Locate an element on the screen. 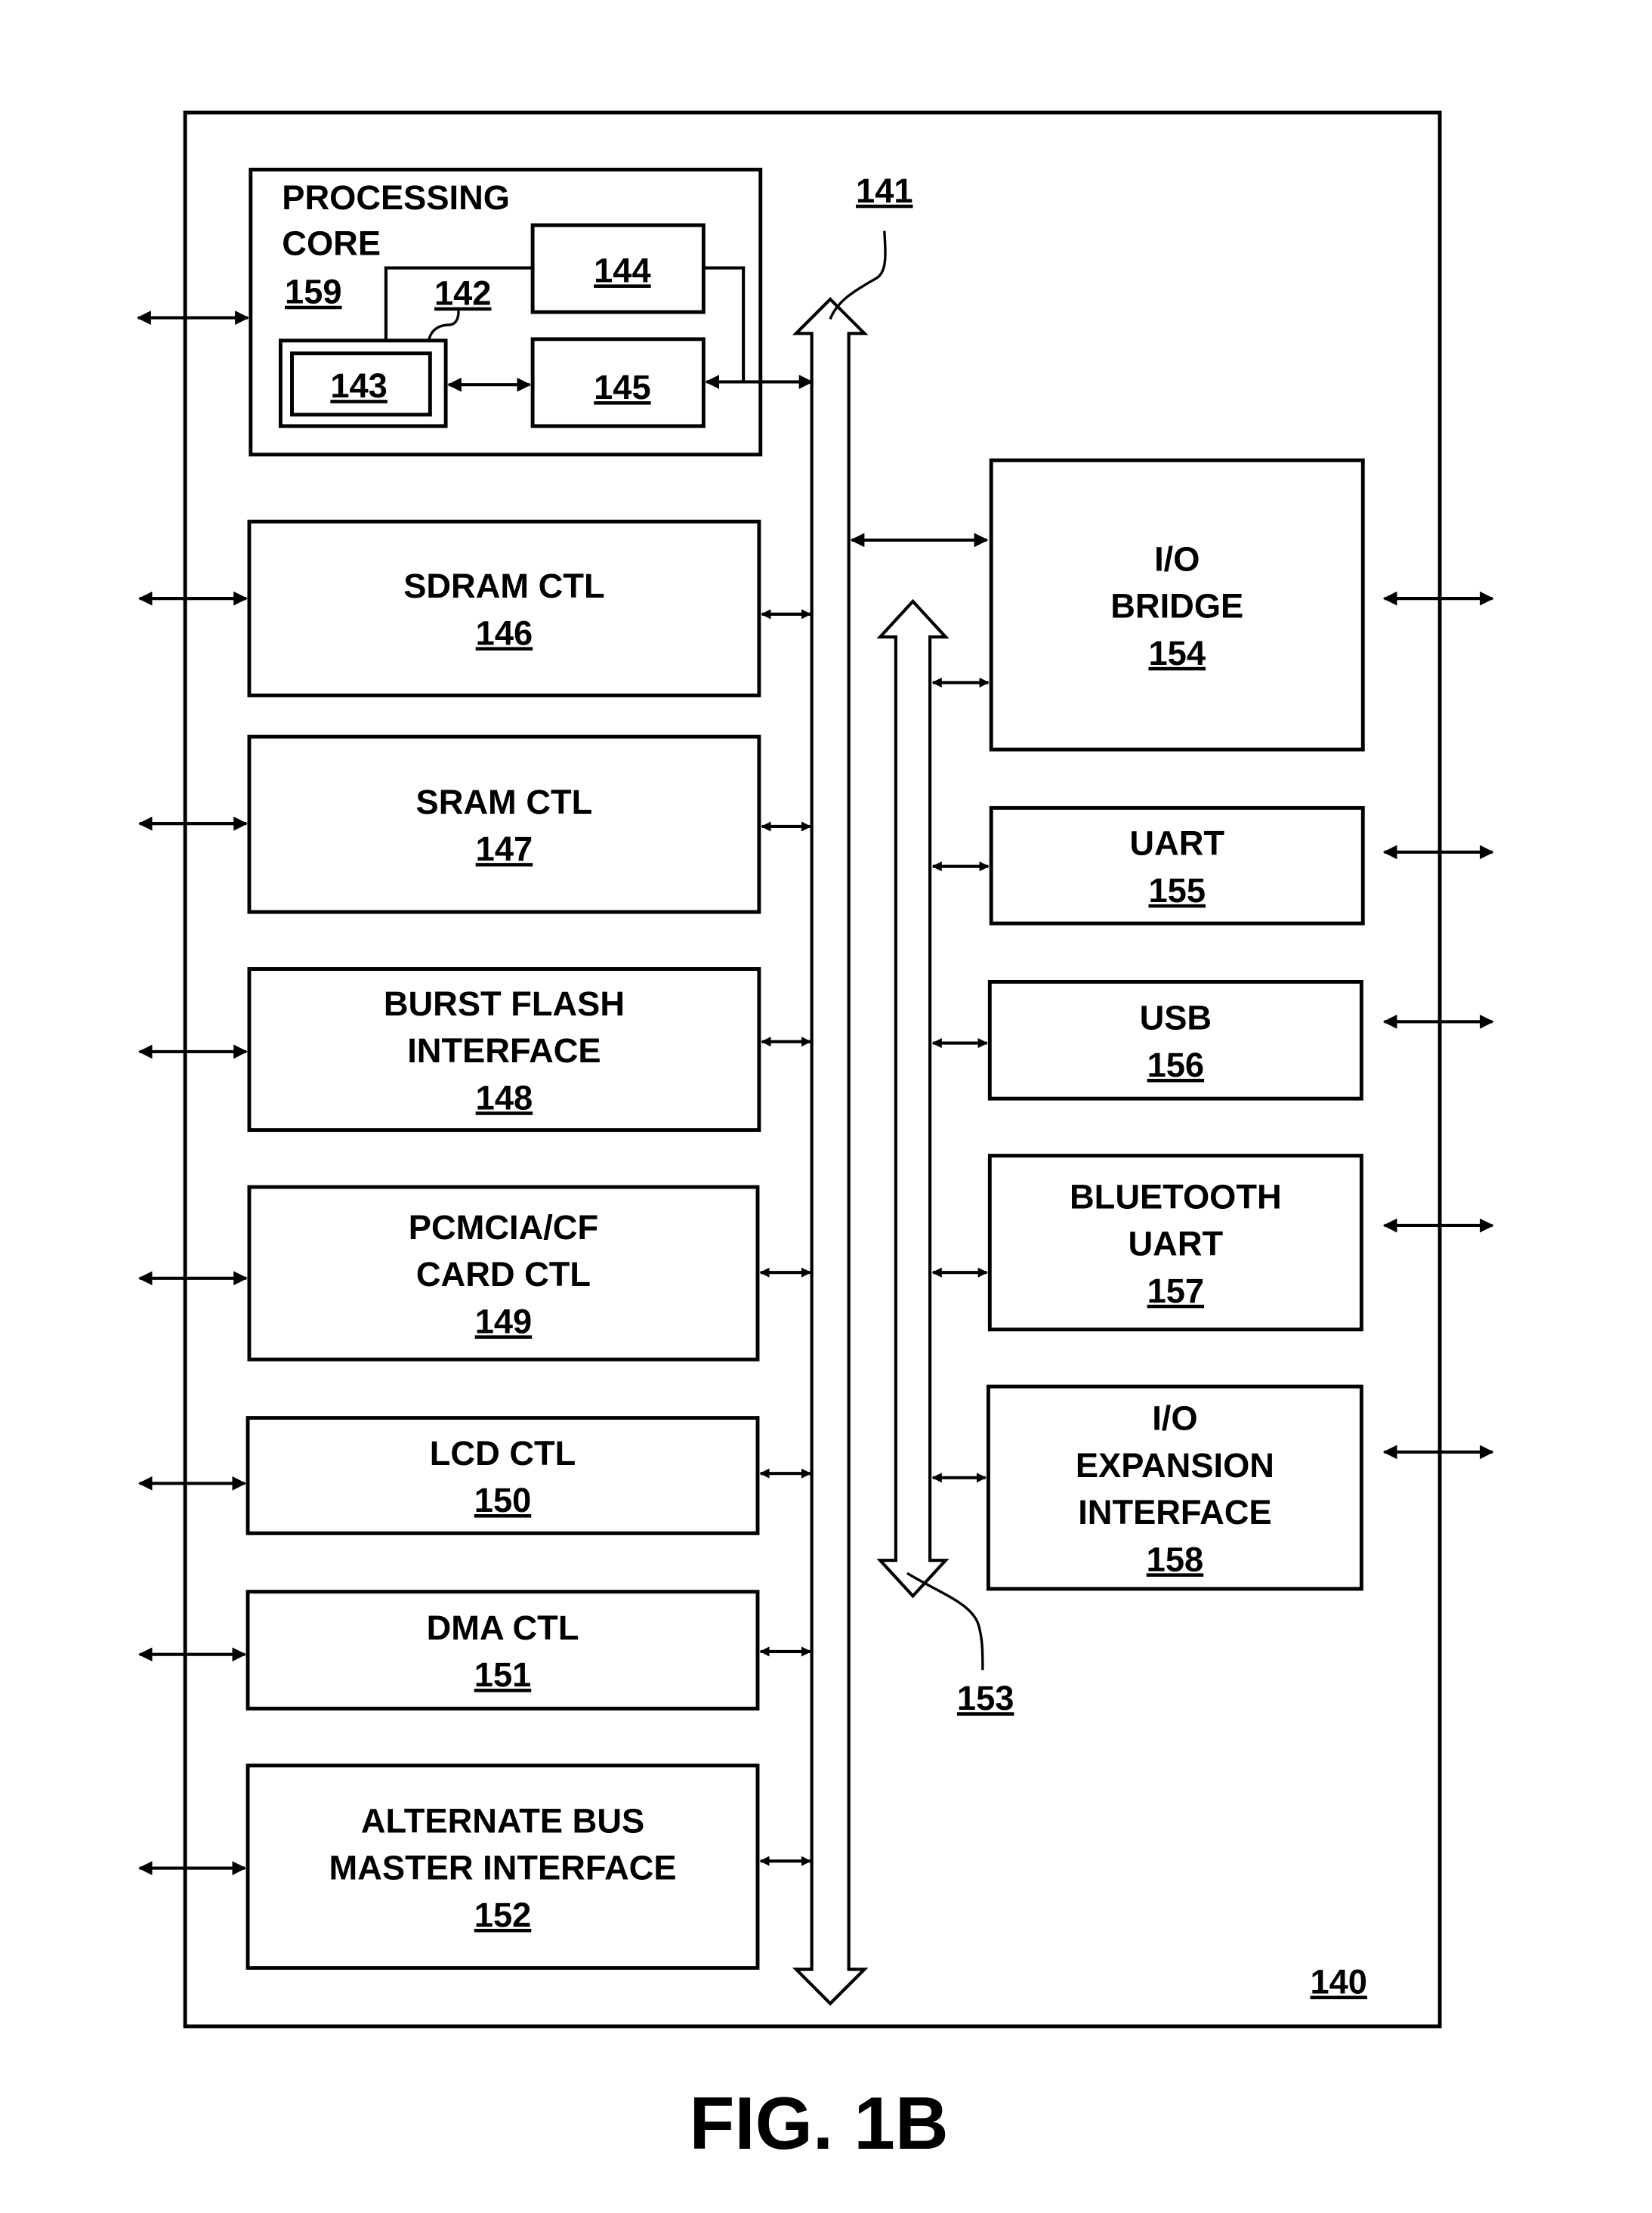 The height and width of the screenshot is (2213, 1652). alternate-bus-master-interface-152-label-line2: MASTER INTERFACE is located at coordinates (503, 1868).